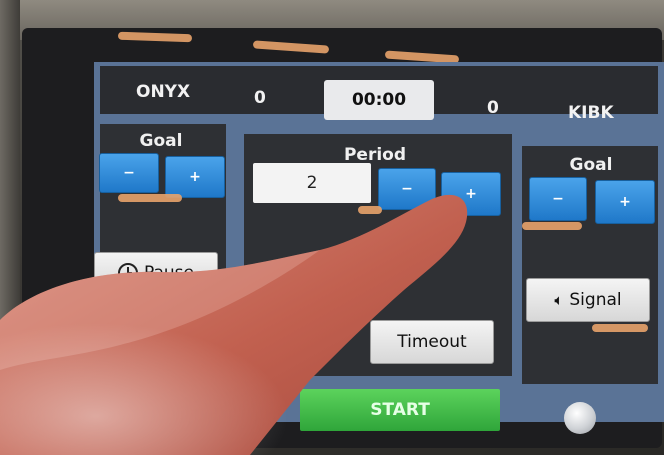 The image size is (664, 455). I want to click on period-label: Period, so click(375, 155).